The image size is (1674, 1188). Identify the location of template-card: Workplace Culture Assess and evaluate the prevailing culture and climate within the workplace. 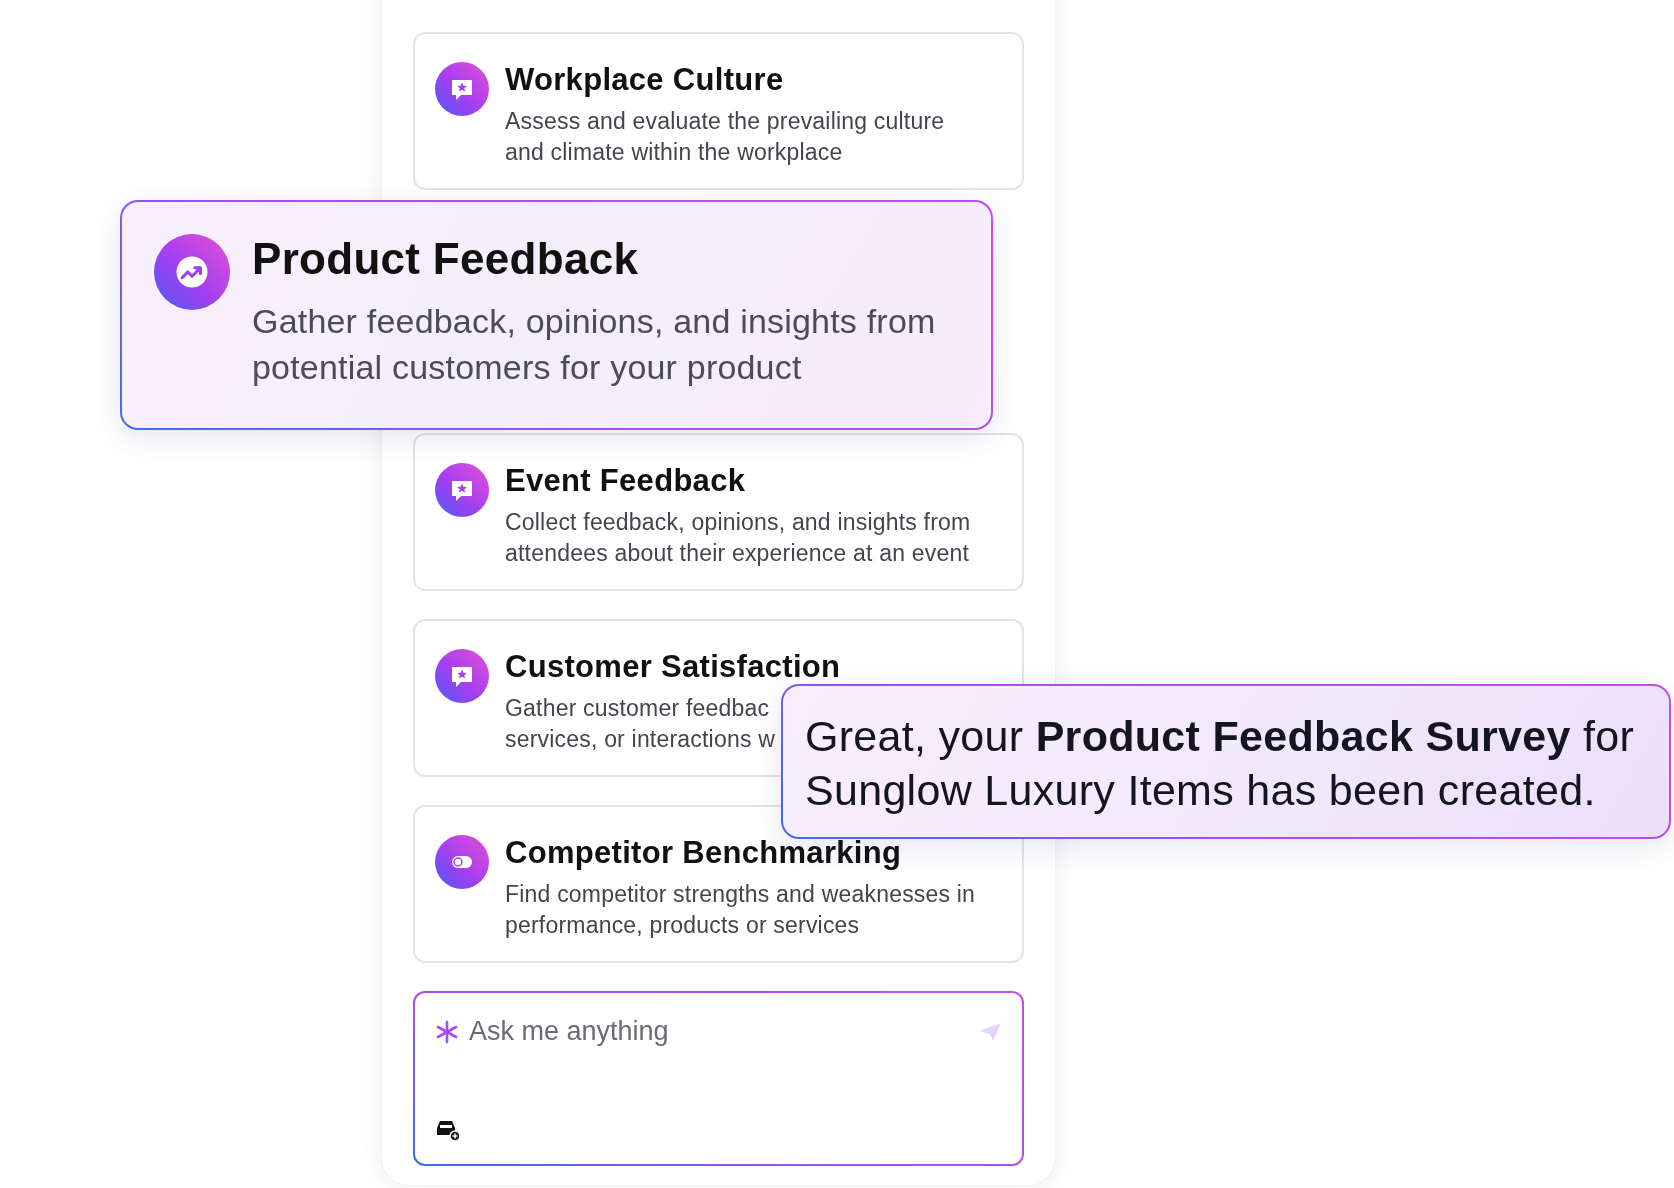
(718, 111).